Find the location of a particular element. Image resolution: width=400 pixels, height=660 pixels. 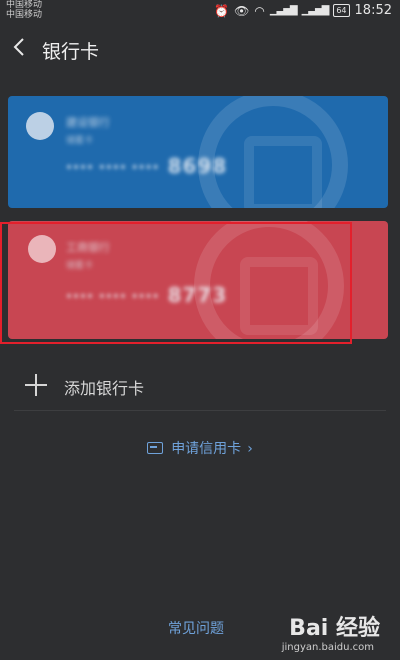

divider is located at coordinates (200, 410).